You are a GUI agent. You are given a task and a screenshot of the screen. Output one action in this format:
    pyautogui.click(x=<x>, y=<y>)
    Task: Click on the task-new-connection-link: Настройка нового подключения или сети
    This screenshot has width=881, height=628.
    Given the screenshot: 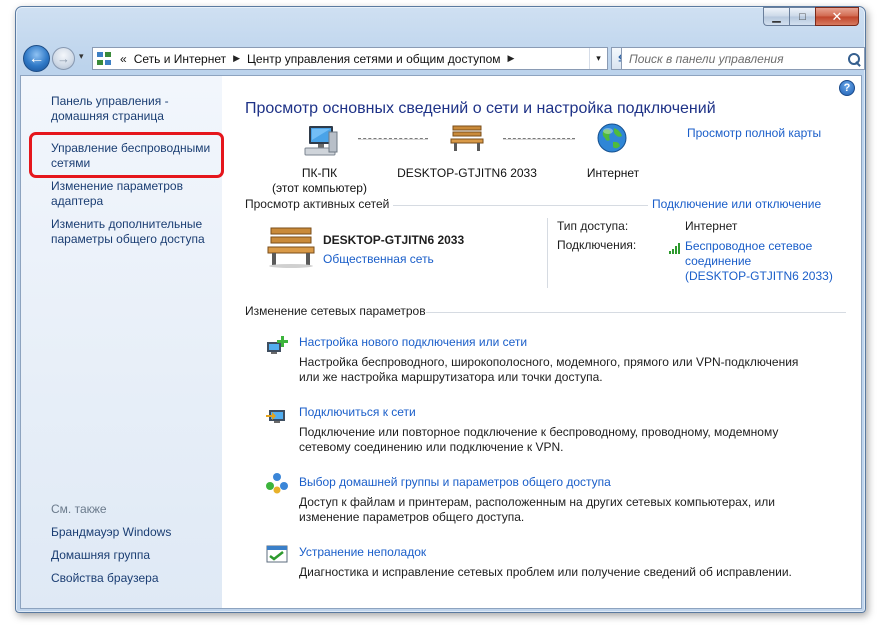 What is the action you would take?
    pyautogui.click(x=413, y=342)
    